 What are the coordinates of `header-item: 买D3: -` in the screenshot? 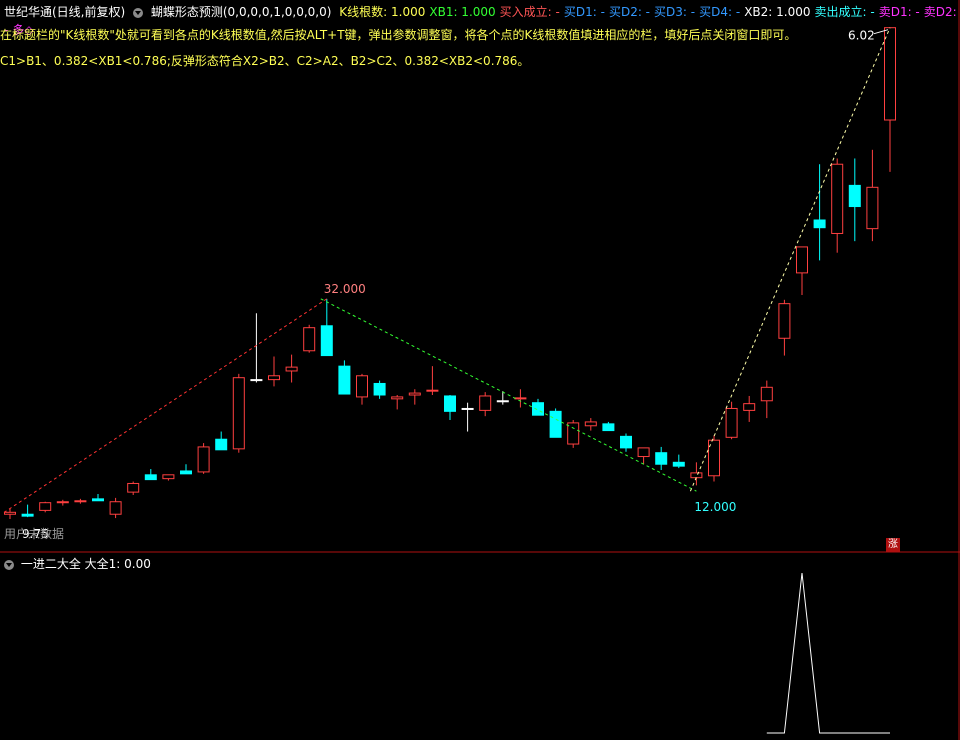 It's located at (675, 12).